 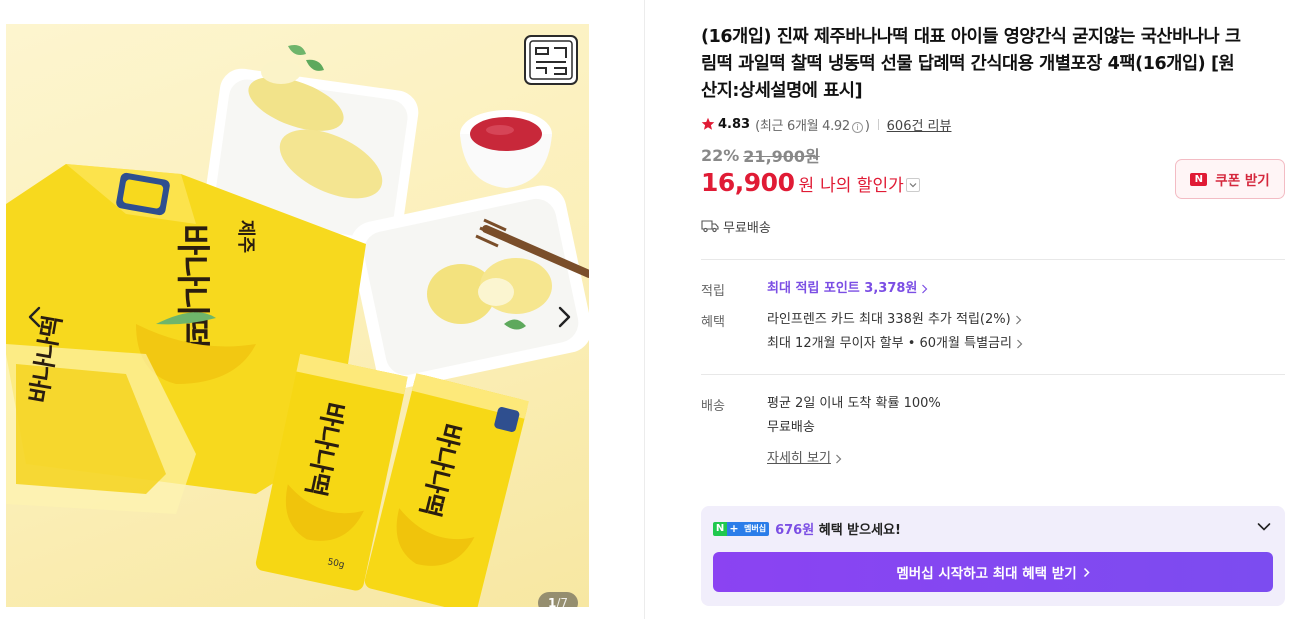 I want to click on package-sub-text: 제주, so click(x=245, y=236).